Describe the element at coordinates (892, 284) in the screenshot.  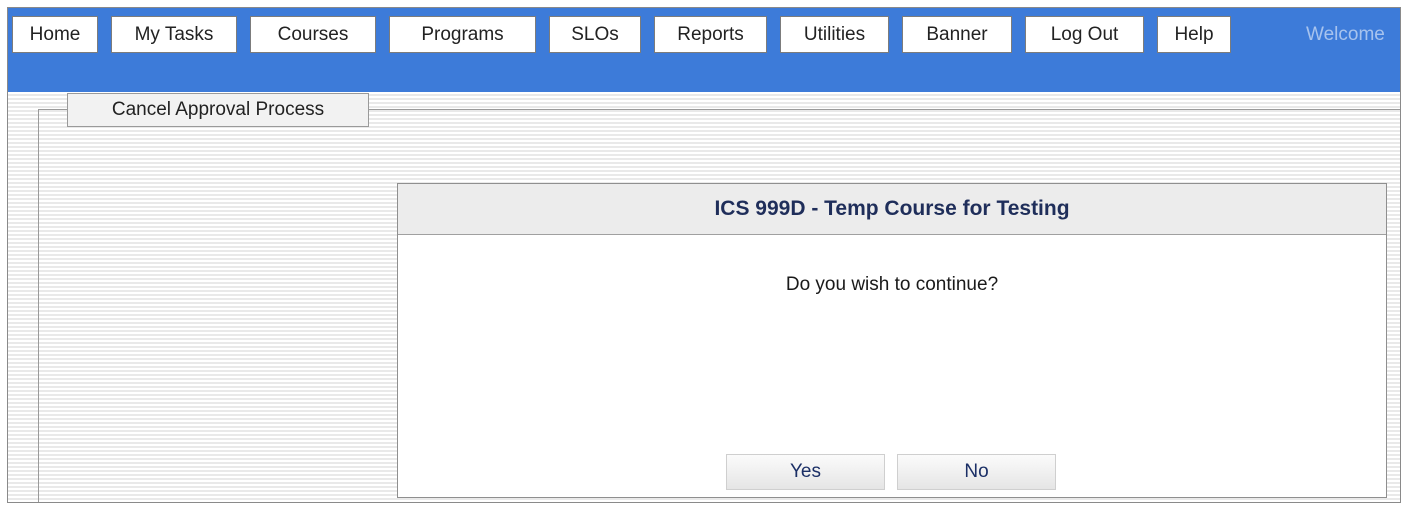
I see `dialog-message: Do you wish to continue?` at that location.